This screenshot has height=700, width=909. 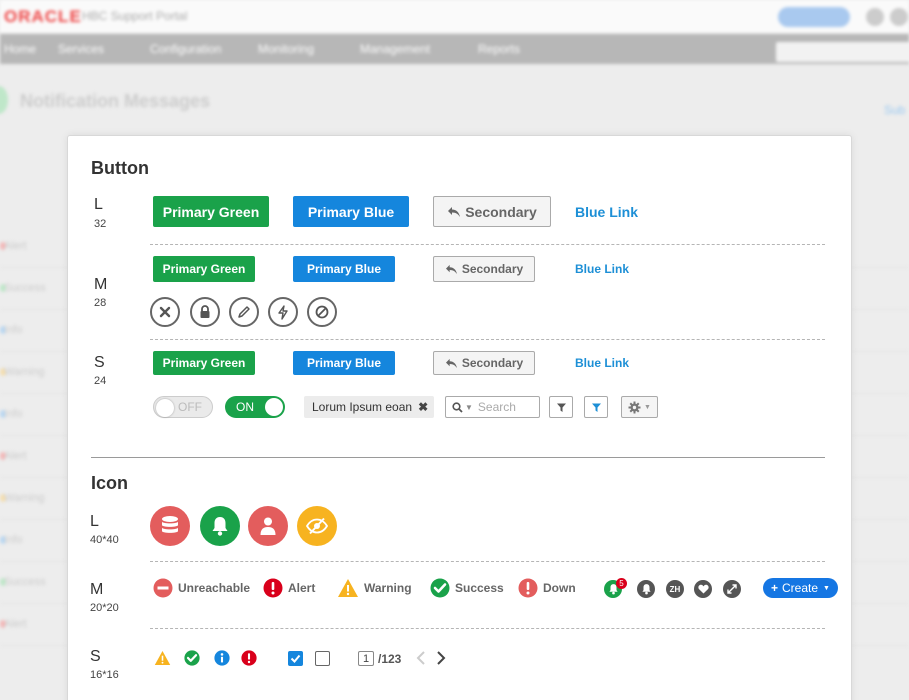 I want to click on close-circle-button, so click(x=165, y=312).